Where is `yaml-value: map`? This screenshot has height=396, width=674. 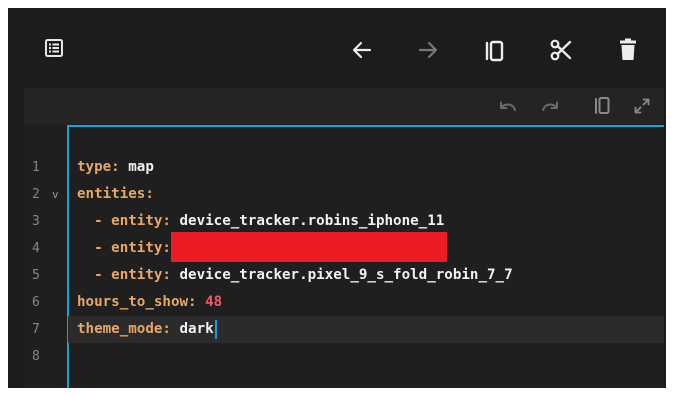
yaml-value: map is located at coordinates (141, 167).